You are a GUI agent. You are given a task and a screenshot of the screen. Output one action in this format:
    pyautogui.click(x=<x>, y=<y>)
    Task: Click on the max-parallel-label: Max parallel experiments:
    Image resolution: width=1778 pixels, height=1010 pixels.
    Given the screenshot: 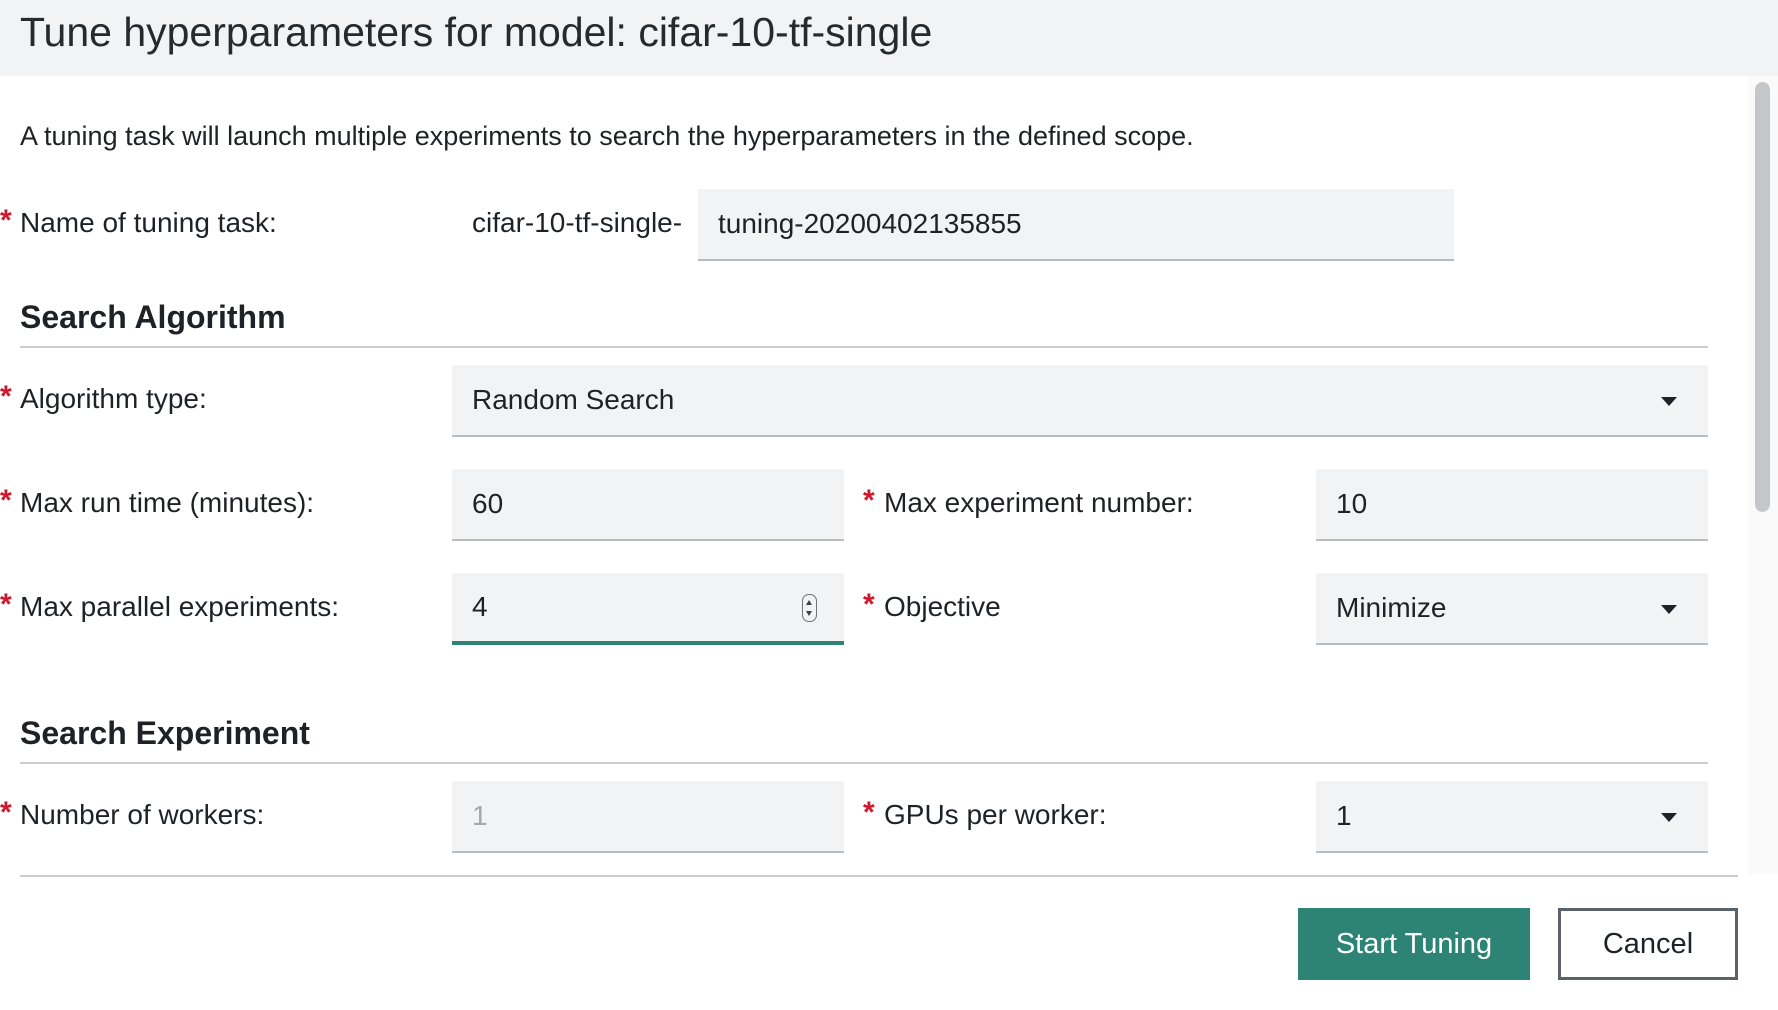 What is the action you would take?
    pyautogui.click(x=180, y=606)
    